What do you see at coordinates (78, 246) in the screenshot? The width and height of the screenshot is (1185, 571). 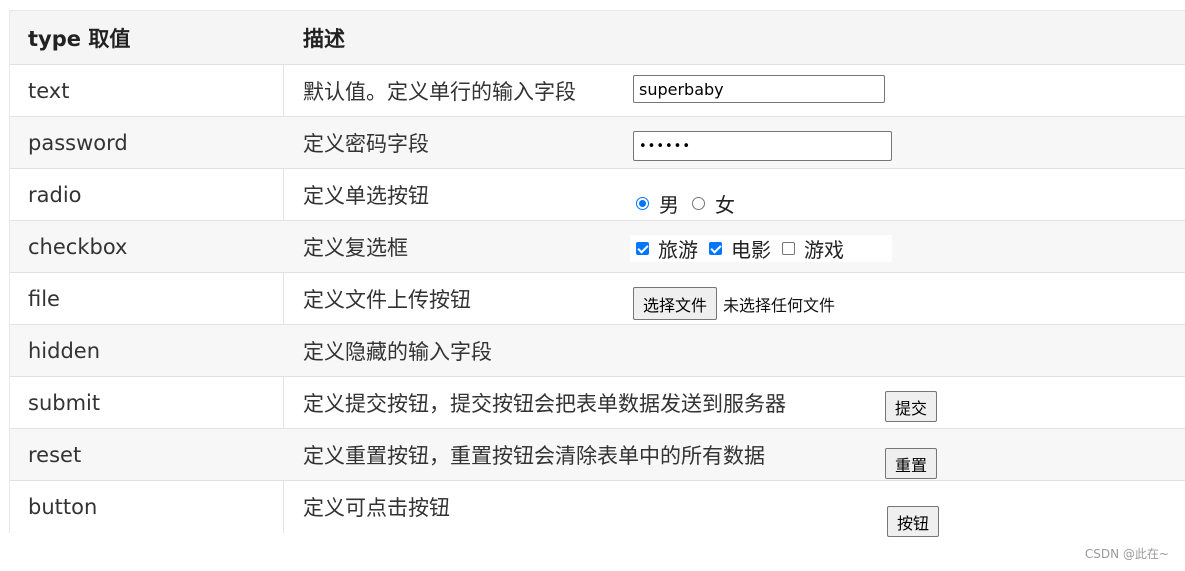 I see `row-type: checkbox` at bounding box center [78, 246].